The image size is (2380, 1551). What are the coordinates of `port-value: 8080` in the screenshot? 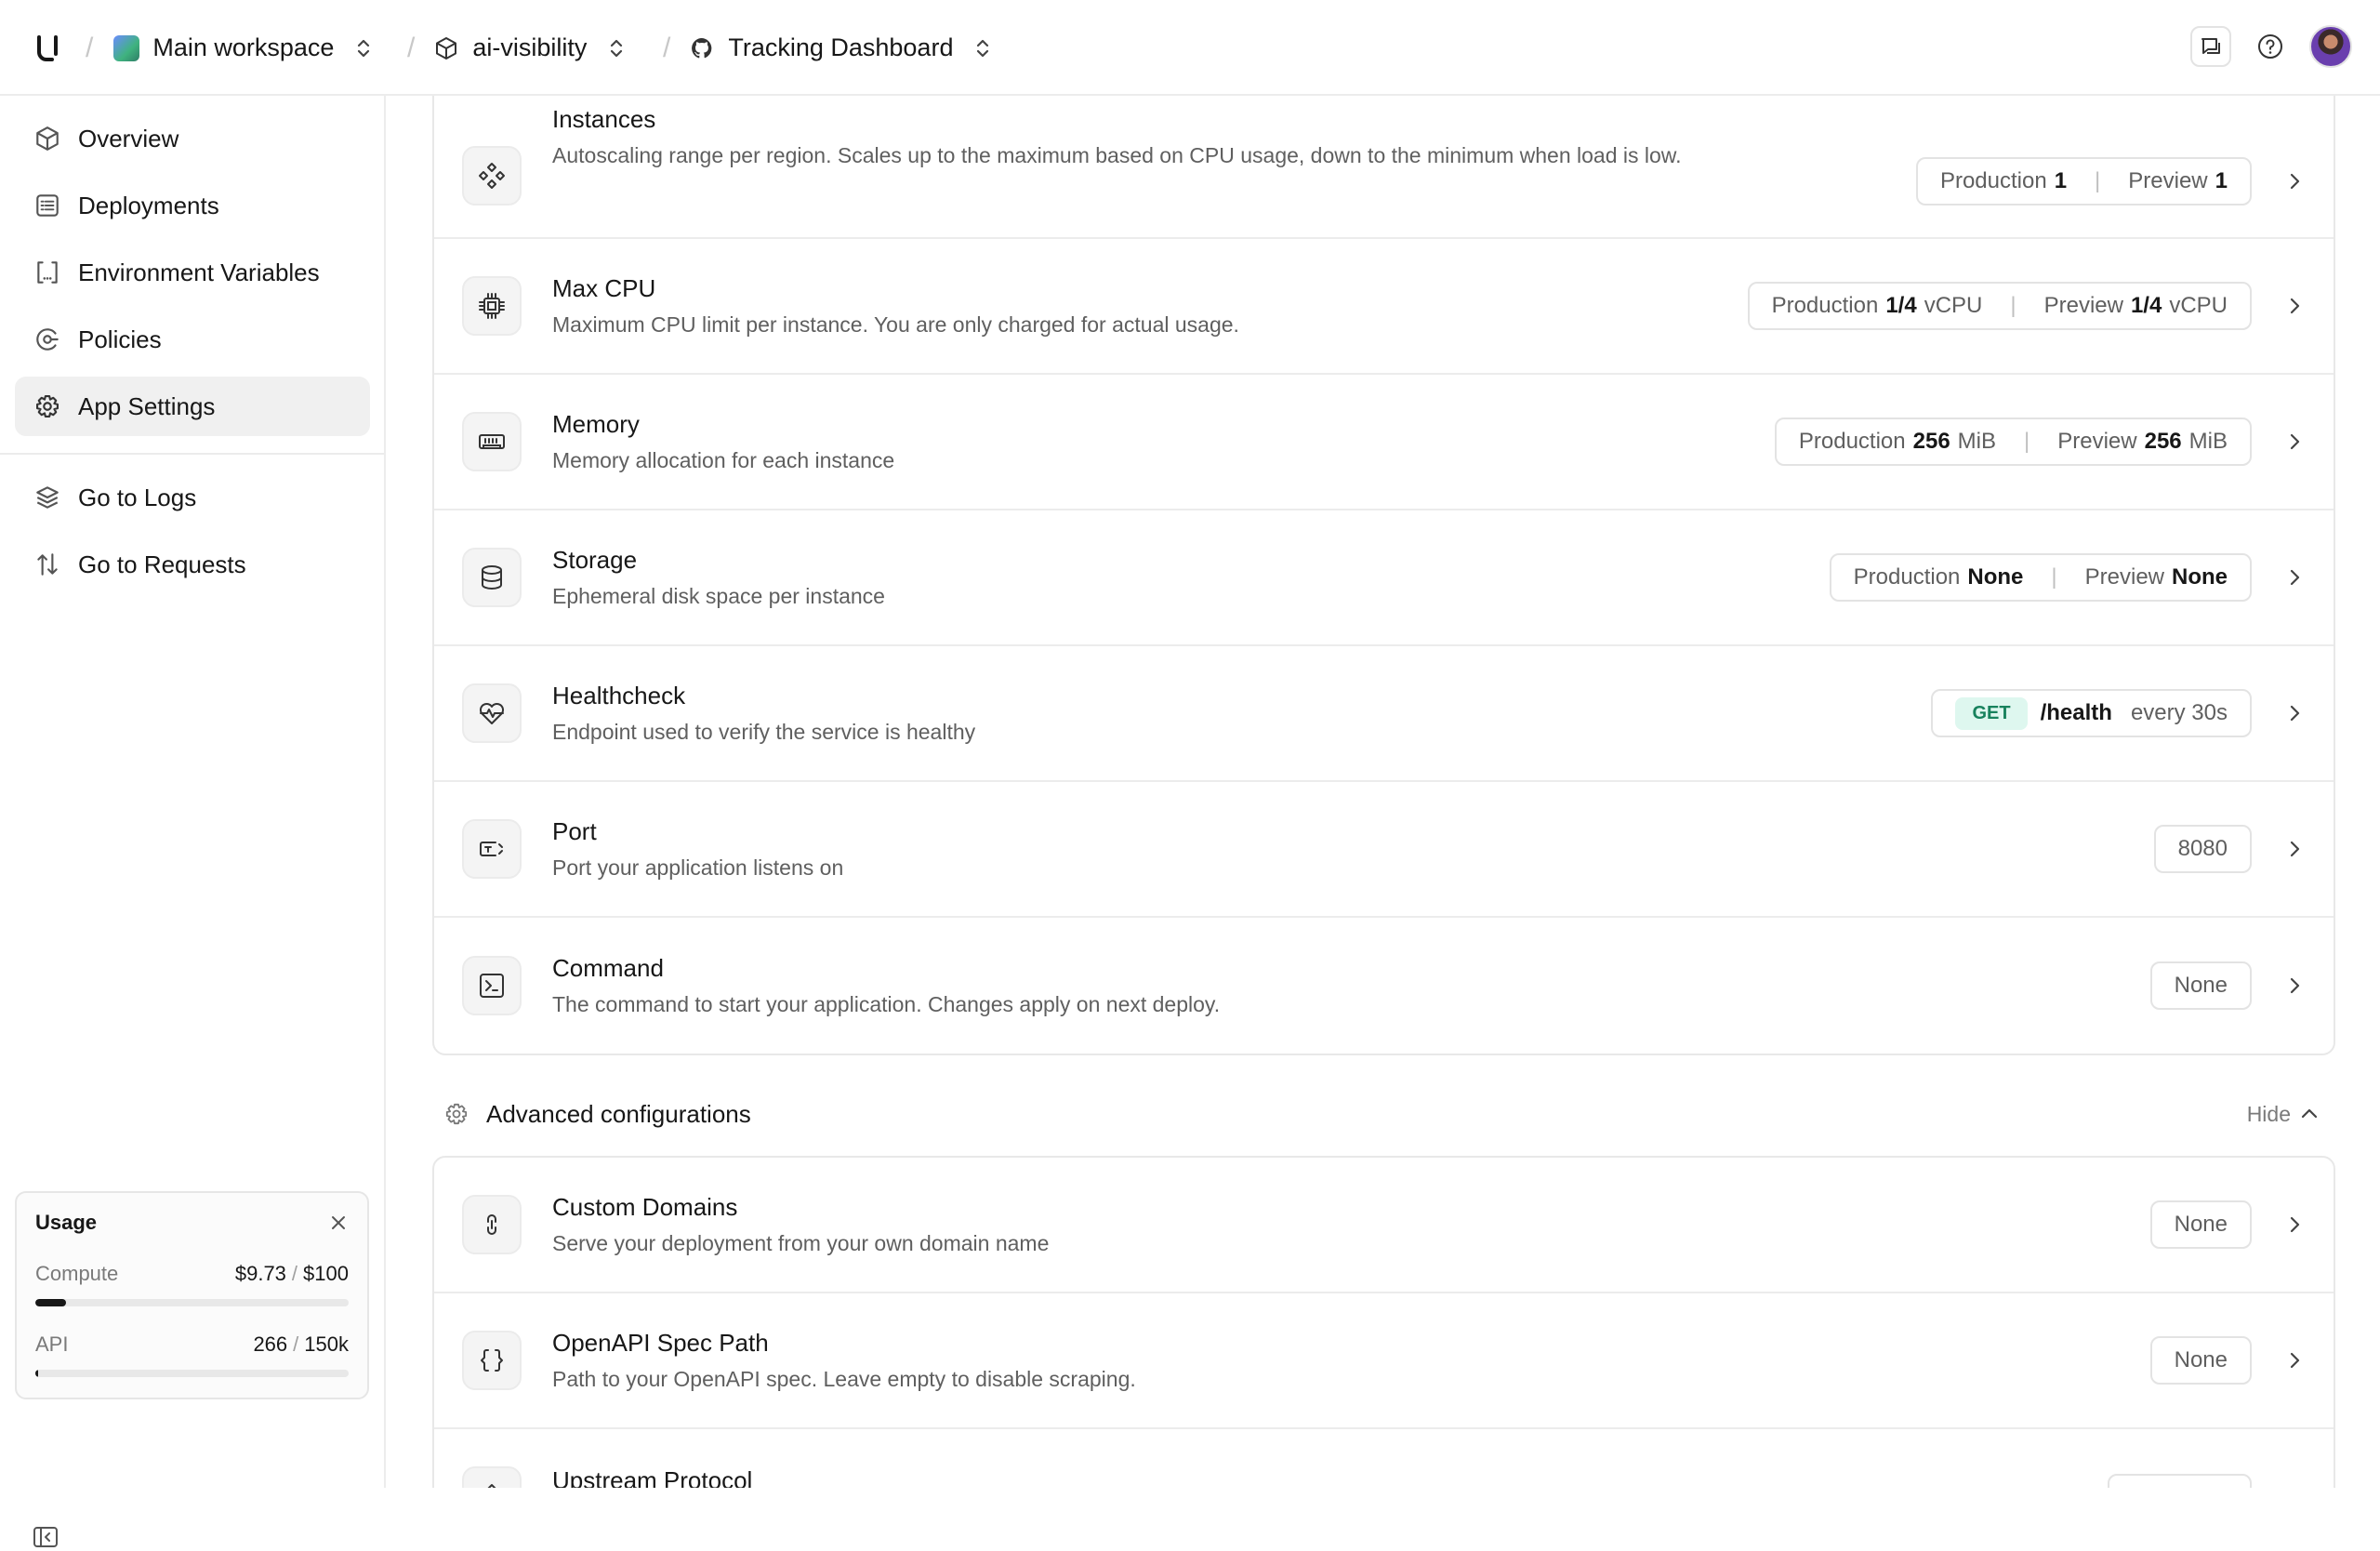 It's located at (2202, 849).